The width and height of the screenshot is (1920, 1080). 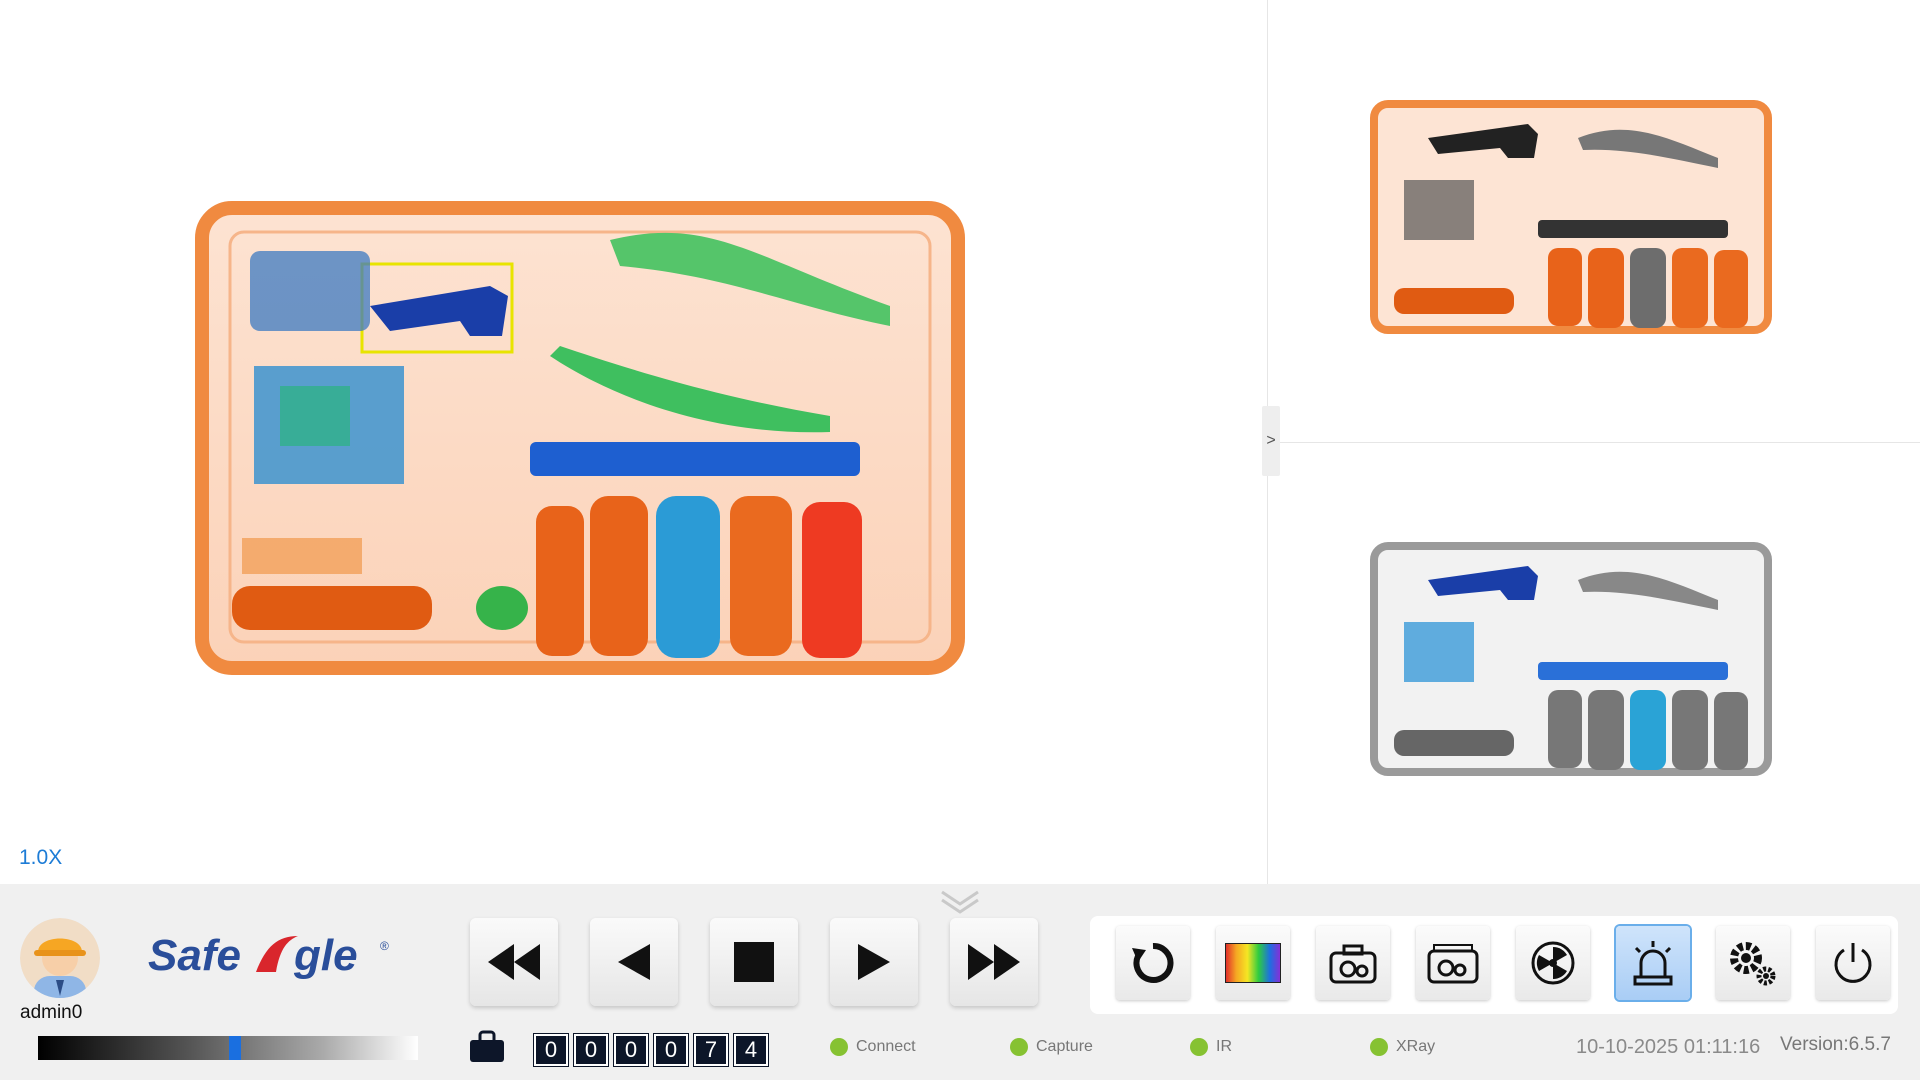 What do you see at coordinates (235, 1048) in the screenshot?
I see `grayscale-slider-handle` at bounding box center [235, 1048].